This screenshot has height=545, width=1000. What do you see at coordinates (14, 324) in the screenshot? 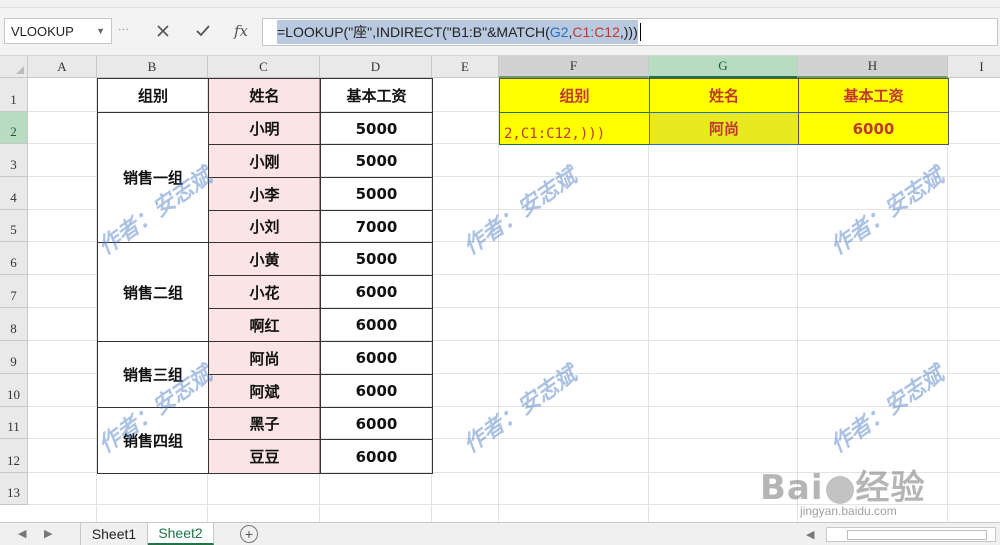
I see `row-header-8: 8` at bounding box center [14, 324].